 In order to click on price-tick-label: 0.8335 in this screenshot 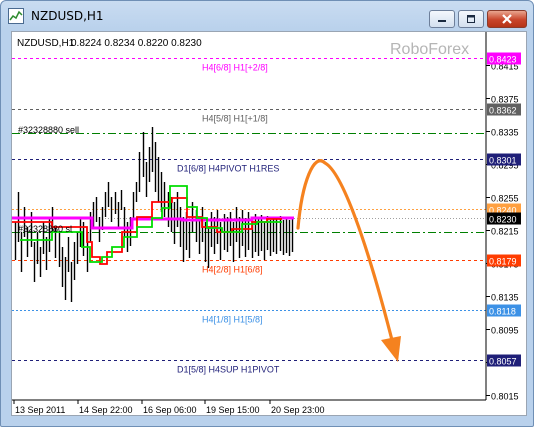, I will do `click(505, 133)`.